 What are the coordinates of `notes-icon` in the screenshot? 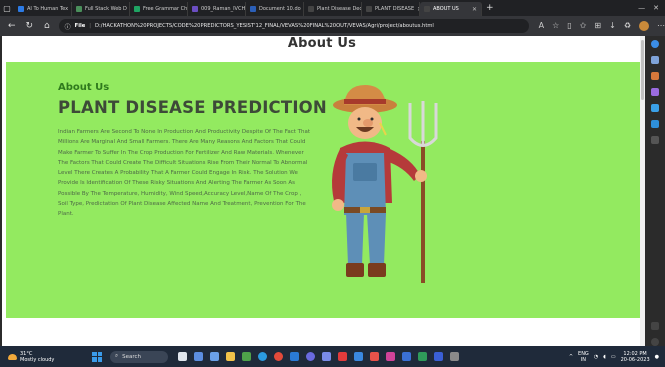 It's located at (438, 356).